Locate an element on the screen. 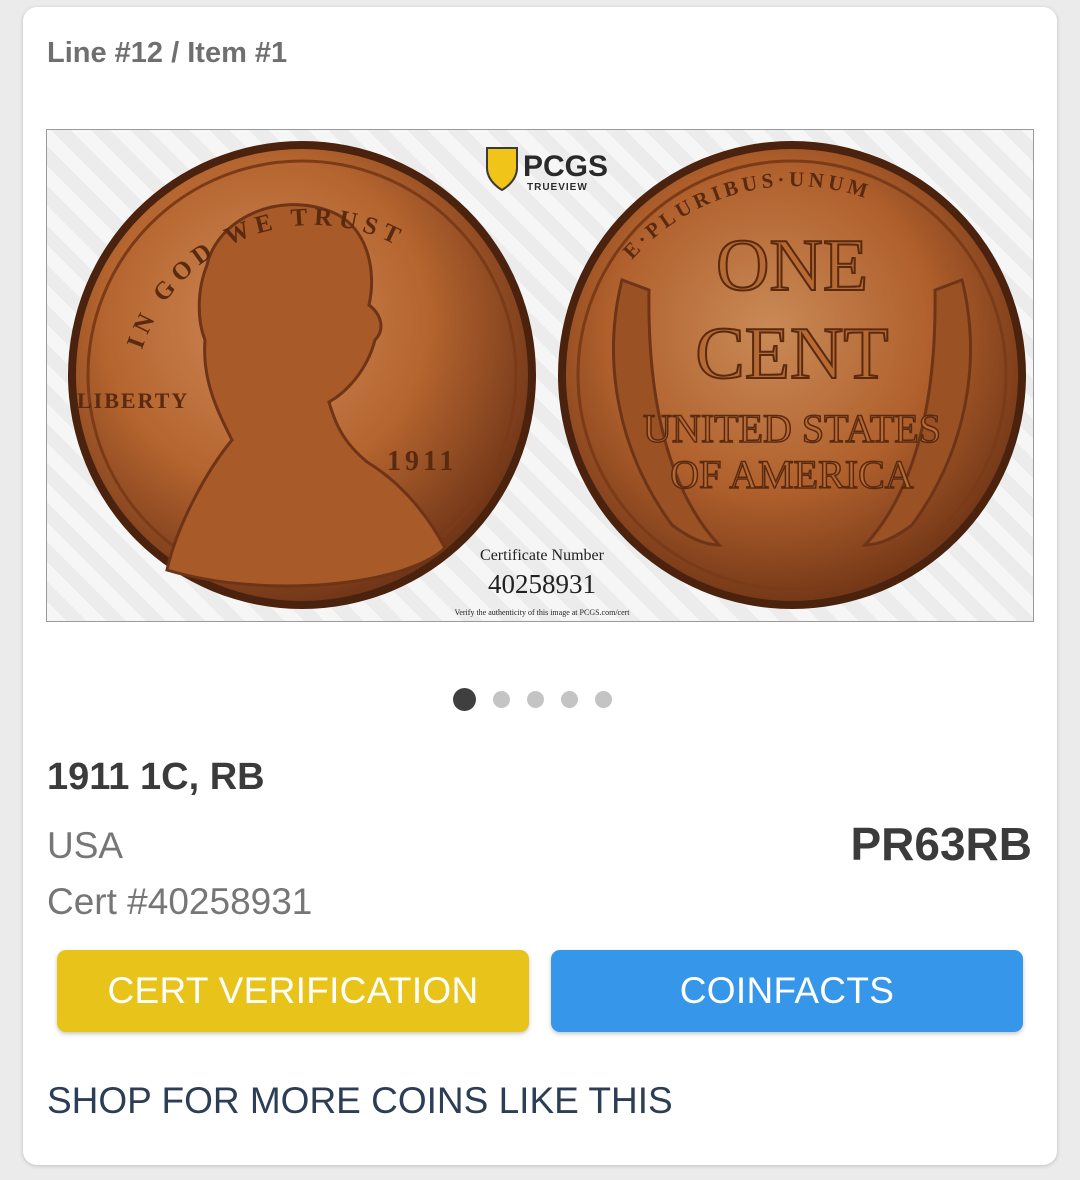  coin-country: USA is located at coordinates (85, 845).